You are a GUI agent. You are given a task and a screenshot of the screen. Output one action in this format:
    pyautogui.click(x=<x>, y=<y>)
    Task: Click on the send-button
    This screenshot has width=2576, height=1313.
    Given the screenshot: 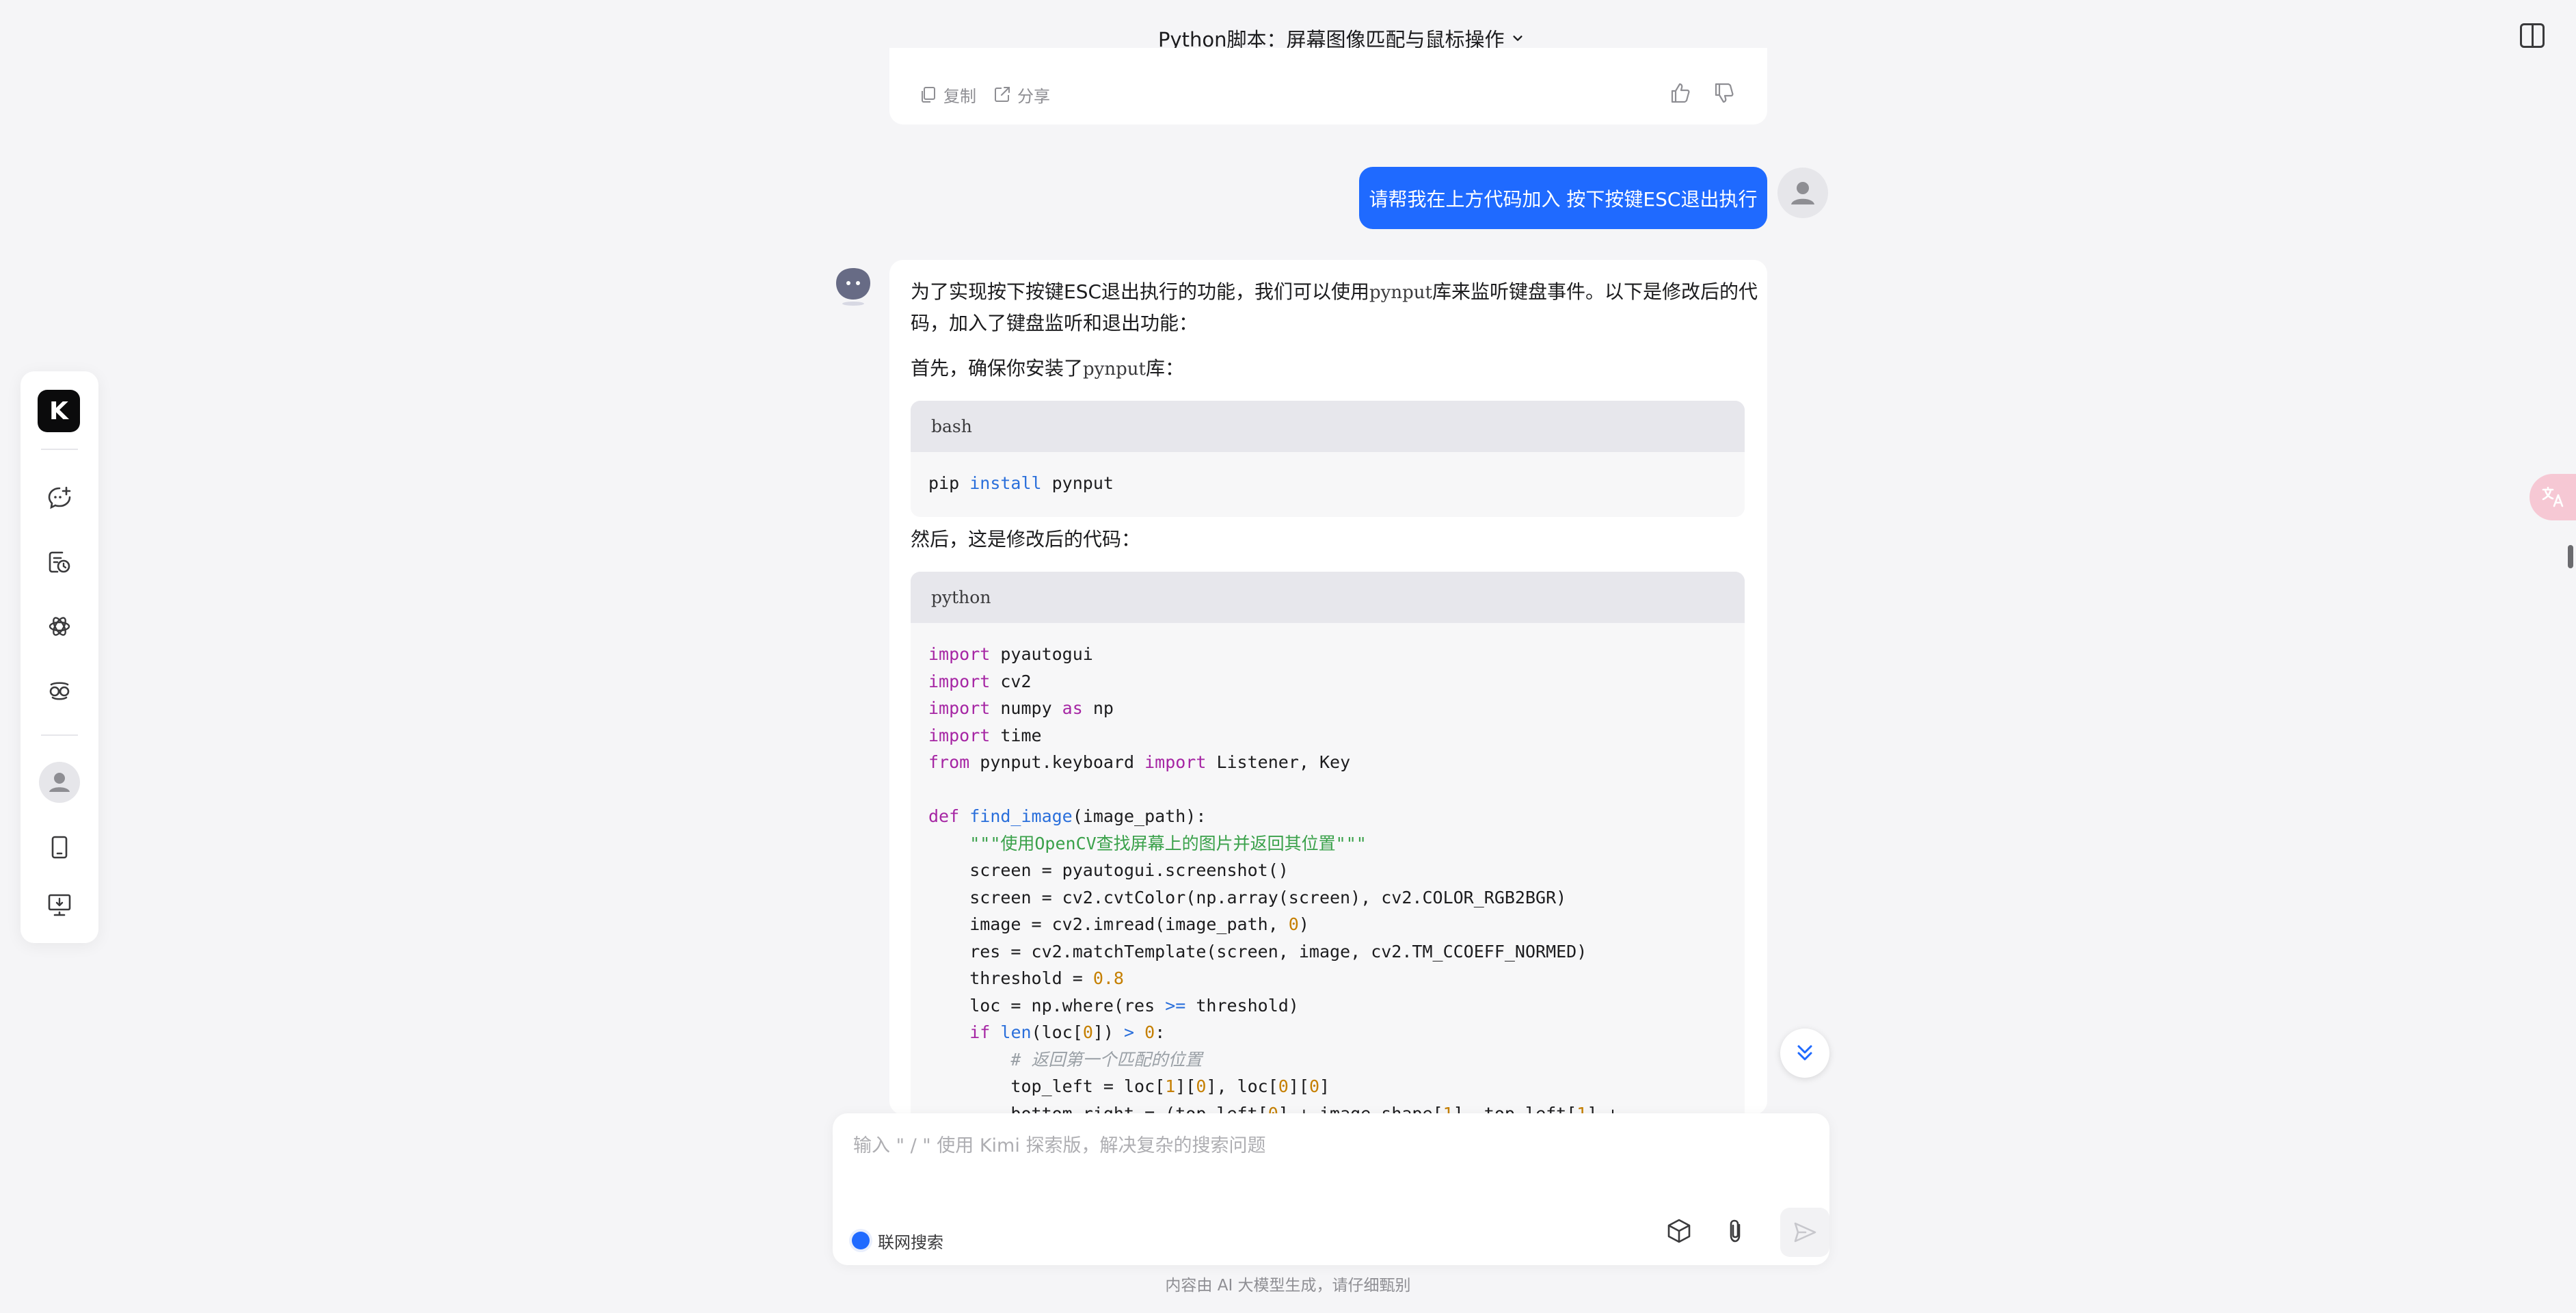 What is the action you would take?
    pyautogui.click(x=1804, y=1232)
    